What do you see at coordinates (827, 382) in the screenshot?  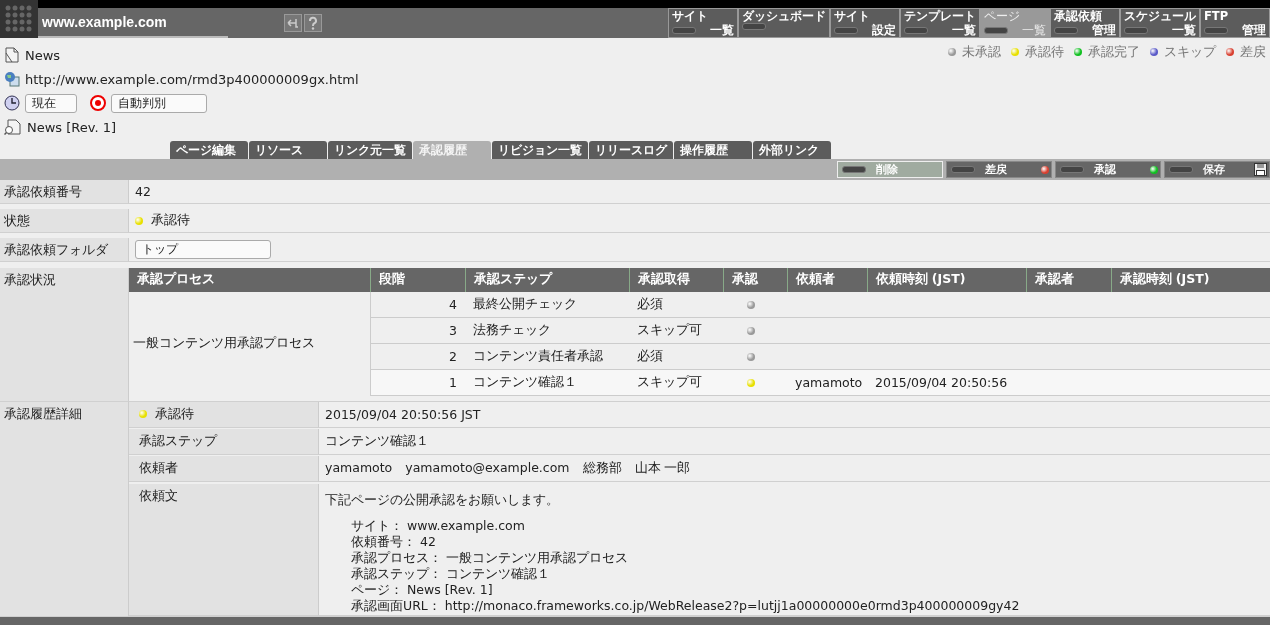 I see `table-cell: yamamoto` at bounding box center [827, 382].